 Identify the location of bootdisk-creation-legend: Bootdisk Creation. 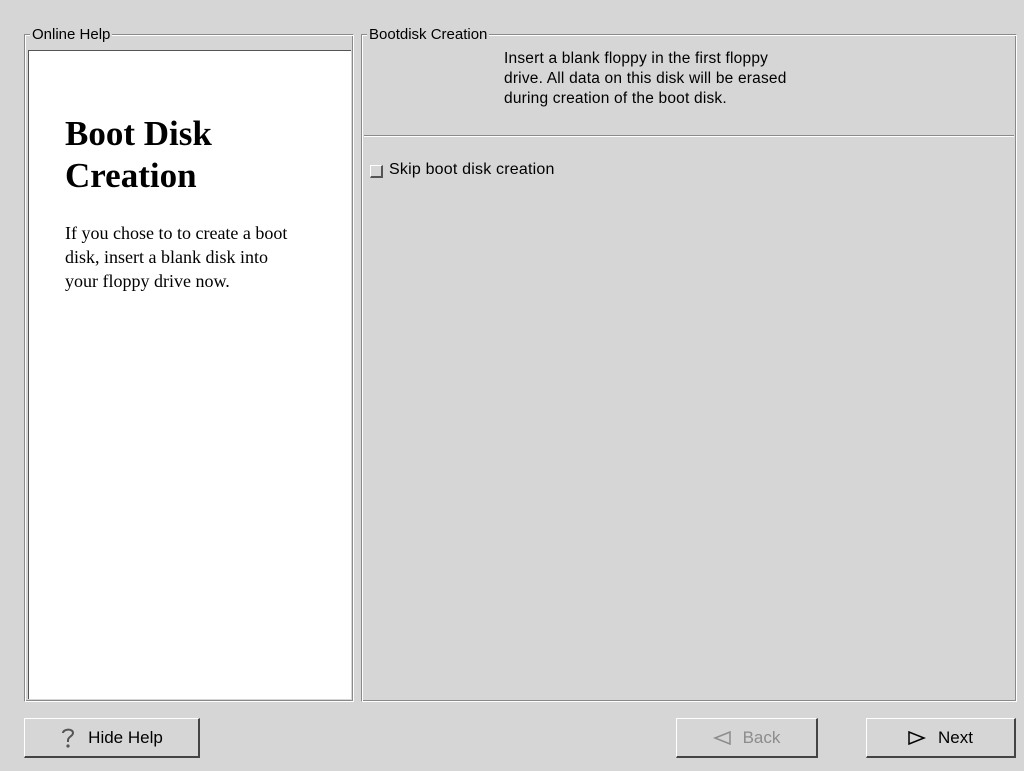
(428, 34).